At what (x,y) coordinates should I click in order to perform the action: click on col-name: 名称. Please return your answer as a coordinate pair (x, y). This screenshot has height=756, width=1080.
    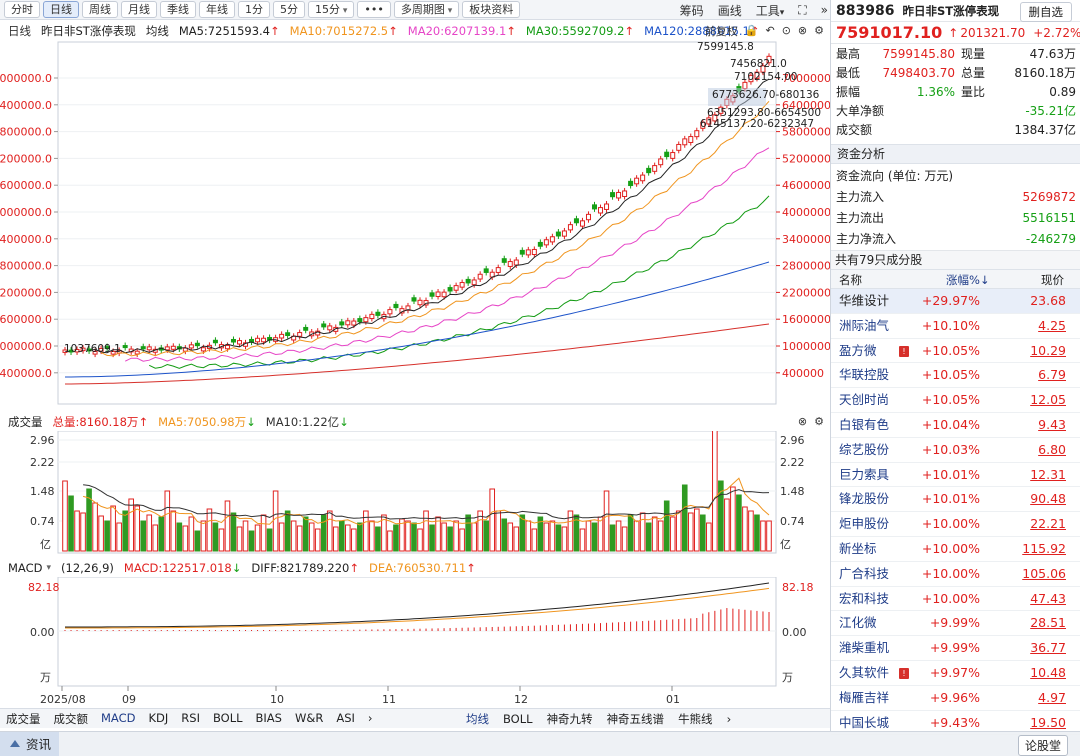
    Looking at the image, I should click on (850, 280).